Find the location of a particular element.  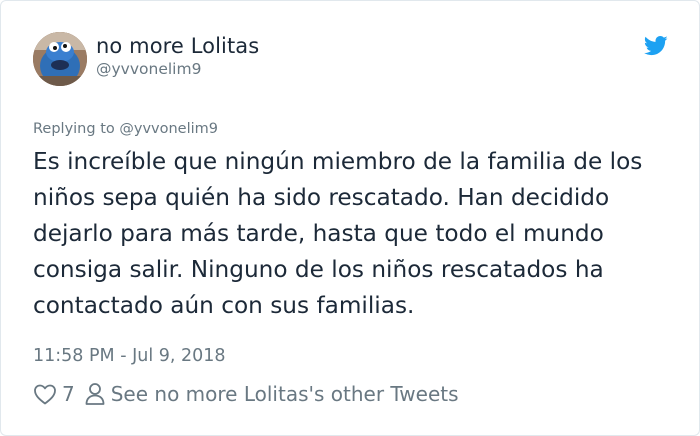

author-name: no more Lolitas is located at coordinates (177, 46).